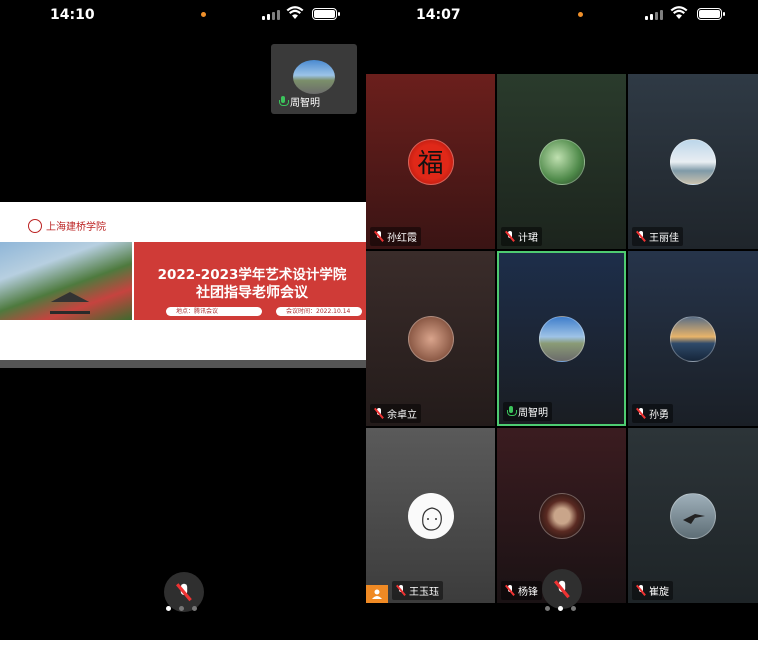 Image resolution: width=758 pixels, height=647 pixels. I want to click on mute-toggle-button, so click(562, 589).